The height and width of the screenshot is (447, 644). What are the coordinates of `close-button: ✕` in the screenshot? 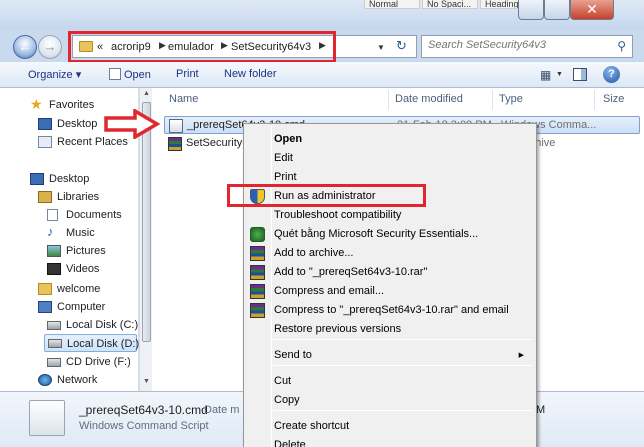 It's located at (592, 10).